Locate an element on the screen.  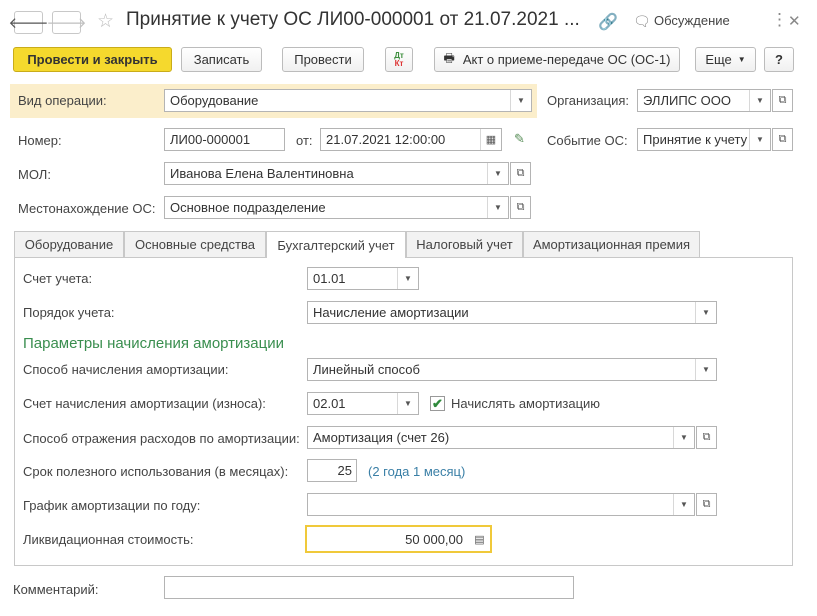
arrow-left-icon: 🡐 is located at coordinates (28, 23).